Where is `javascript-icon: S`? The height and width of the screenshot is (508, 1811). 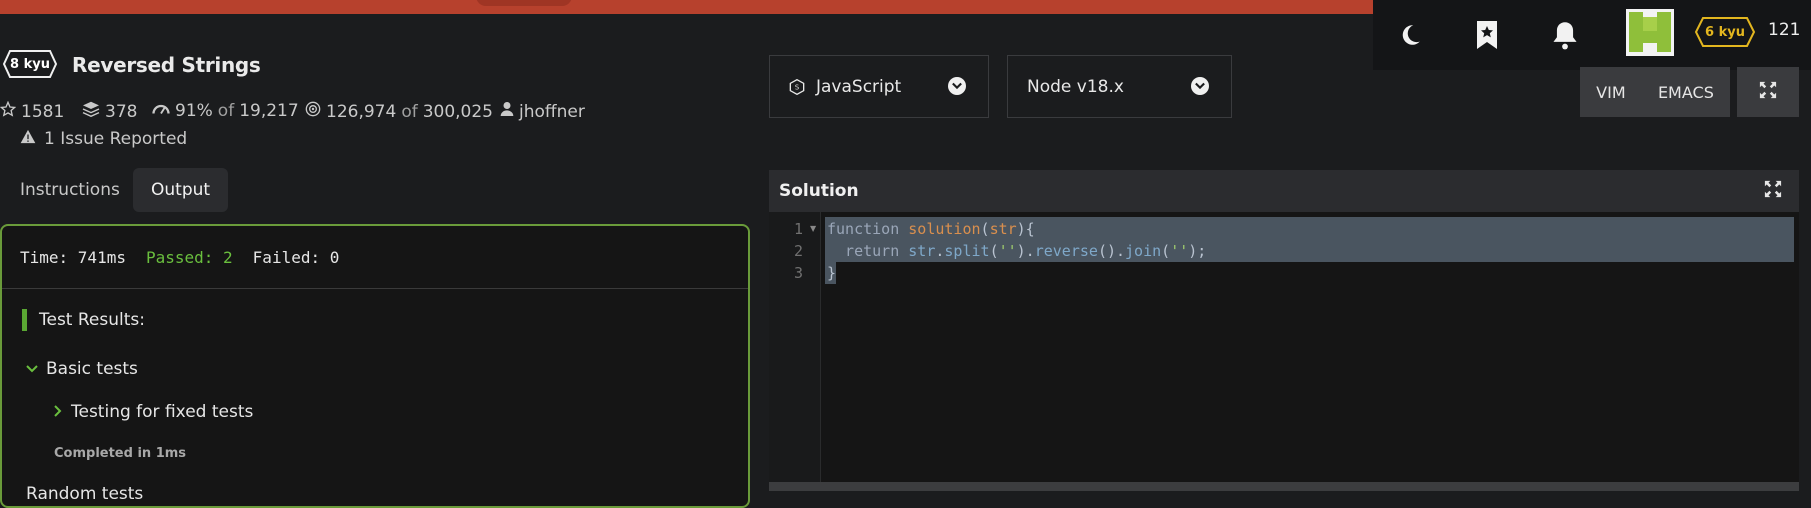
javascript-icon: S is located at coordinates (797, 86).